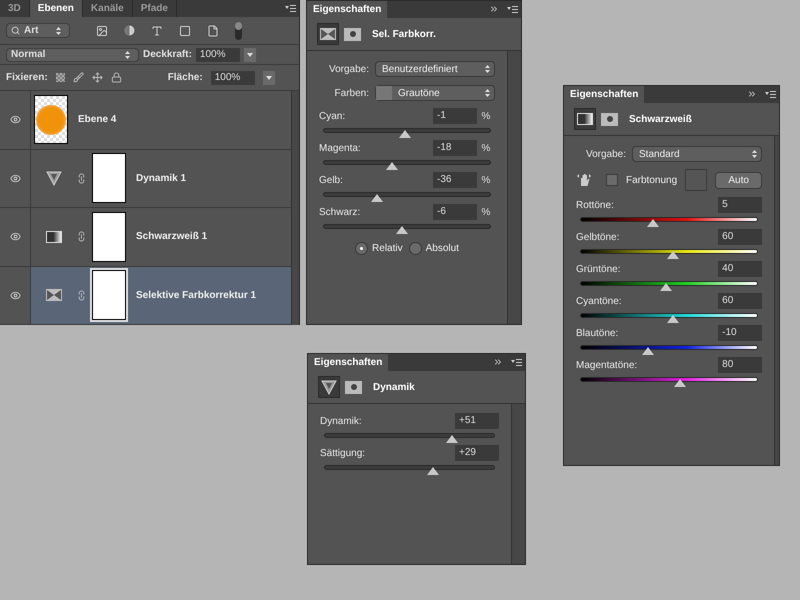 Image resolution: width=800 pixels, height=600 pixels. Describe the element at coordinates (38, 30) in the screenshot. I see `filter-dropdown: Art` at that location.